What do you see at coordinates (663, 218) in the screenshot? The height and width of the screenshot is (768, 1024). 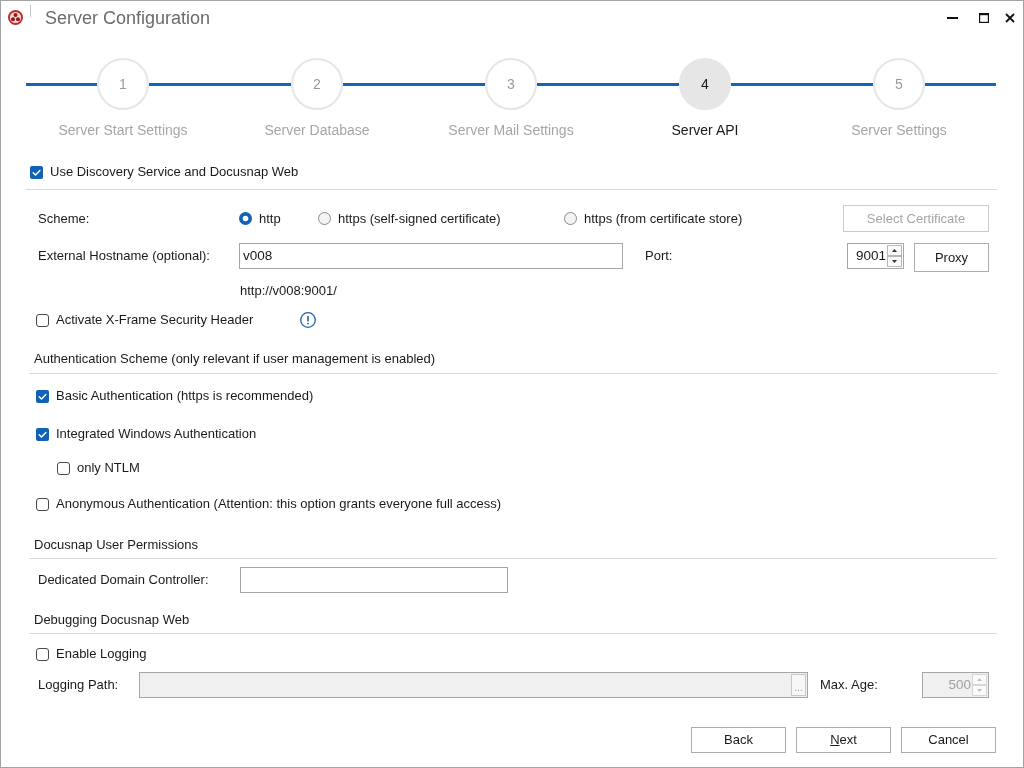 I see `radio-label: https (from certificate store)` at bounding box center [663, 218].